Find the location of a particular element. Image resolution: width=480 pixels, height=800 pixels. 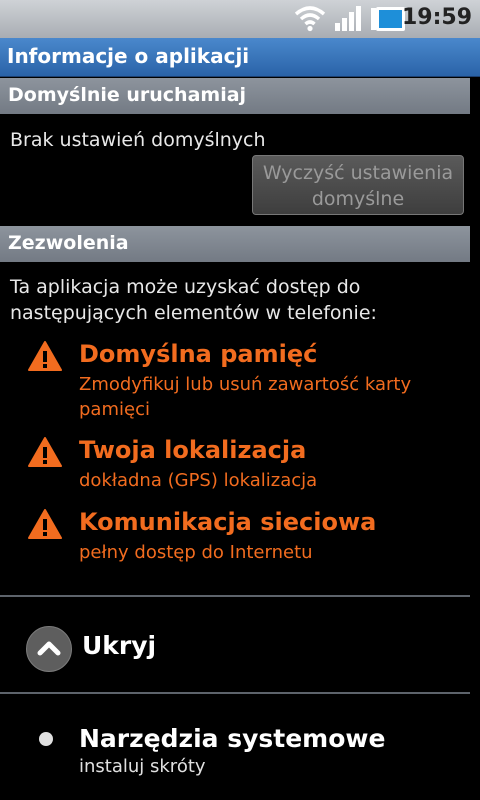

permission-description: dokładna (GPS) lokalizacja is located at coordinates (198, 480).